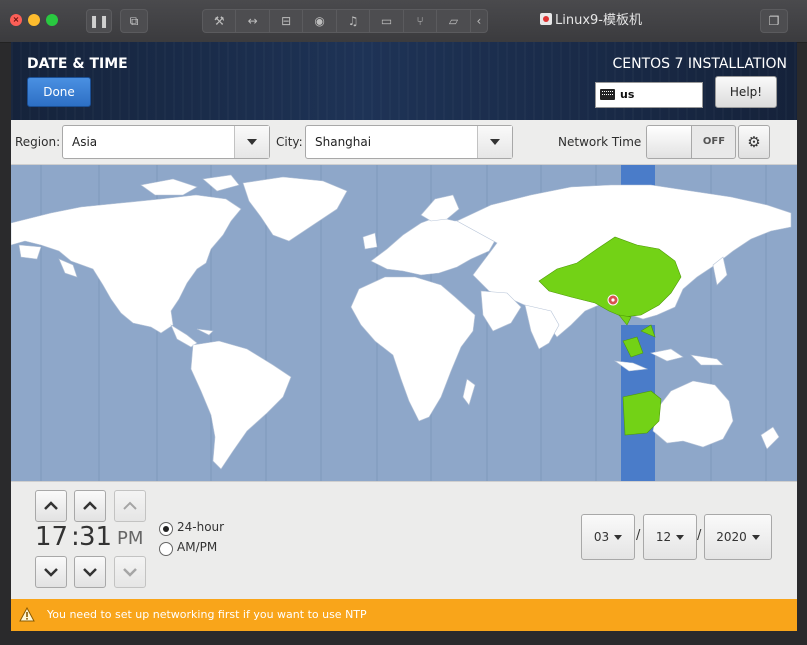 The image size is (807, 645). I want to click on collapse-toolbar-button: ‹, so click(479, 21).